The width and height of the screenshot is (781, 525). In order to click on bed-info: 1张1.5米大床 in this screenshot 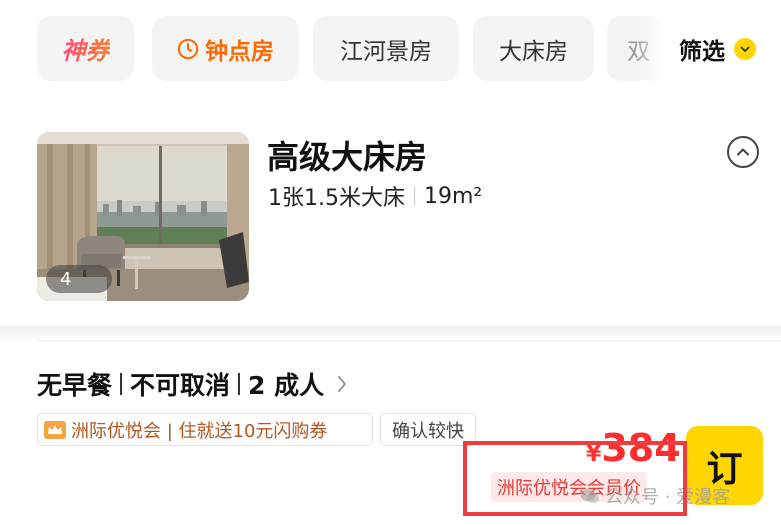, I will do `click(336, 198)`.